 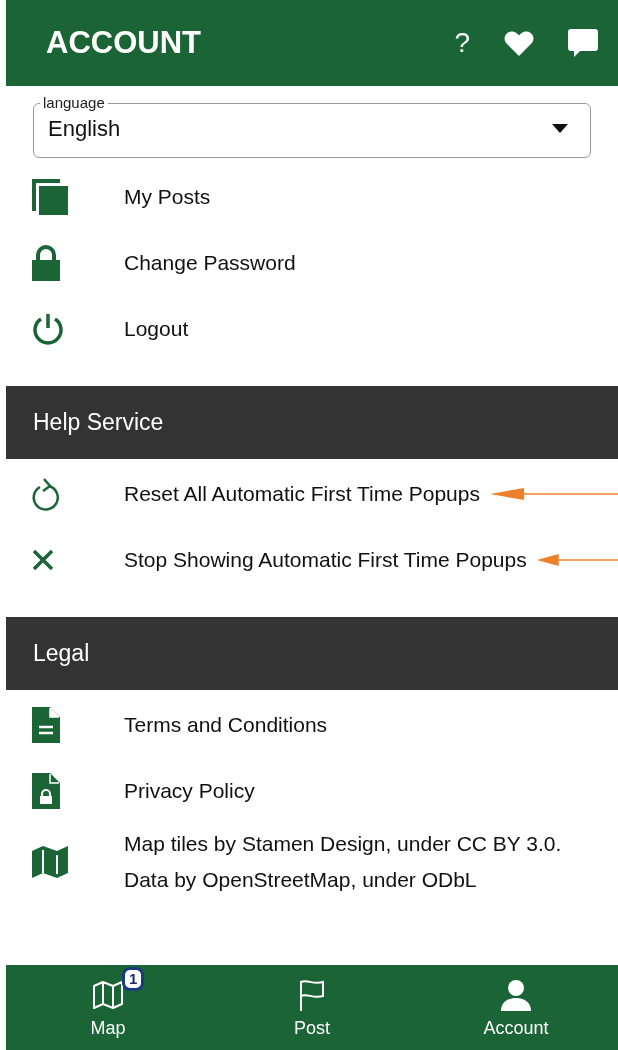 What do you see at coordinates (46, 494) in the screenshot?
I see `refresh-icon` at bounding box center [46, 494].